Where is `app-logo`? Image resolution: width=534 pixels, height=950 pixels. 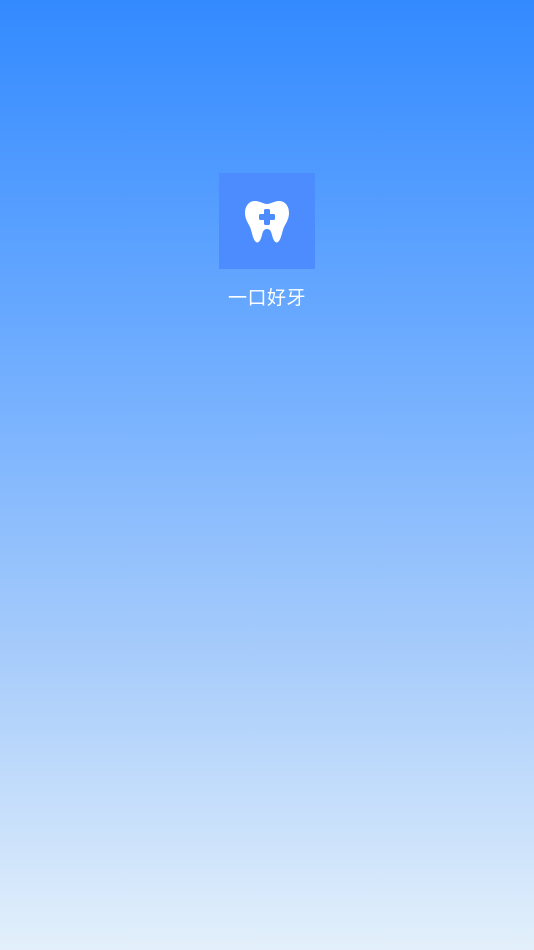
app-logo is located at coordinates (267, 221).